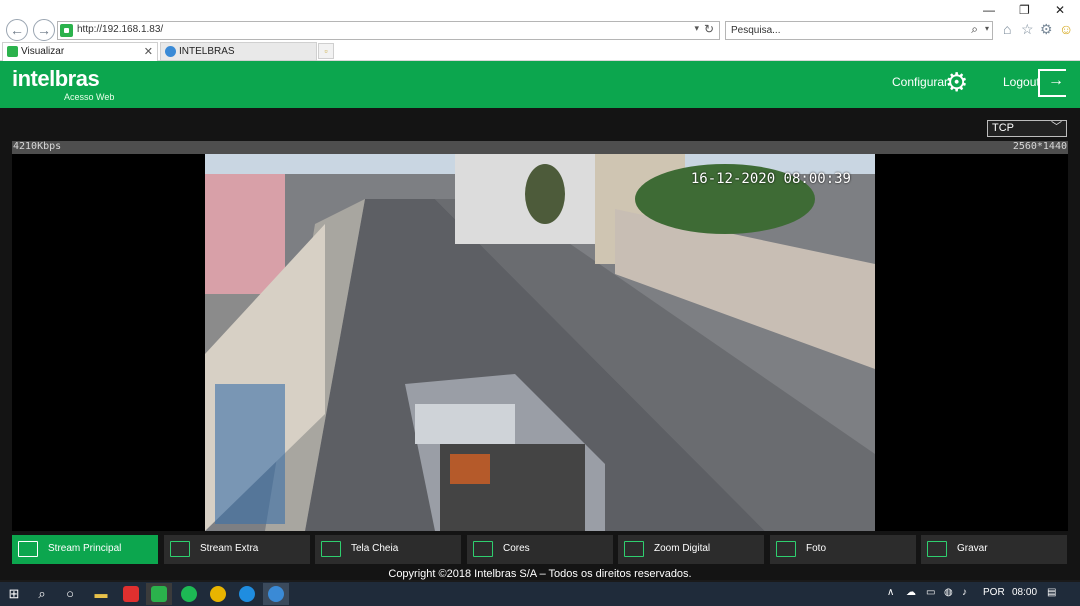 The width and height of the screenshot is (1080, 606). Describe the element at coordinates (634, 549) in the screenshot. I see `zoom-icon` at that location.